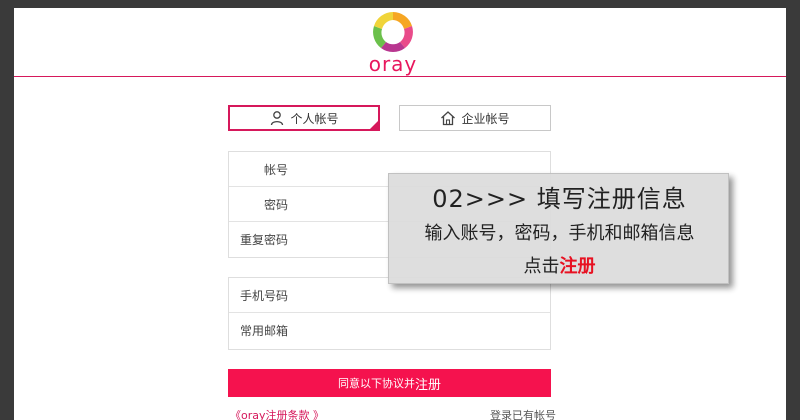 This screenshot has width=800, height=420. I want to click on home-icon, so click(448, 118).